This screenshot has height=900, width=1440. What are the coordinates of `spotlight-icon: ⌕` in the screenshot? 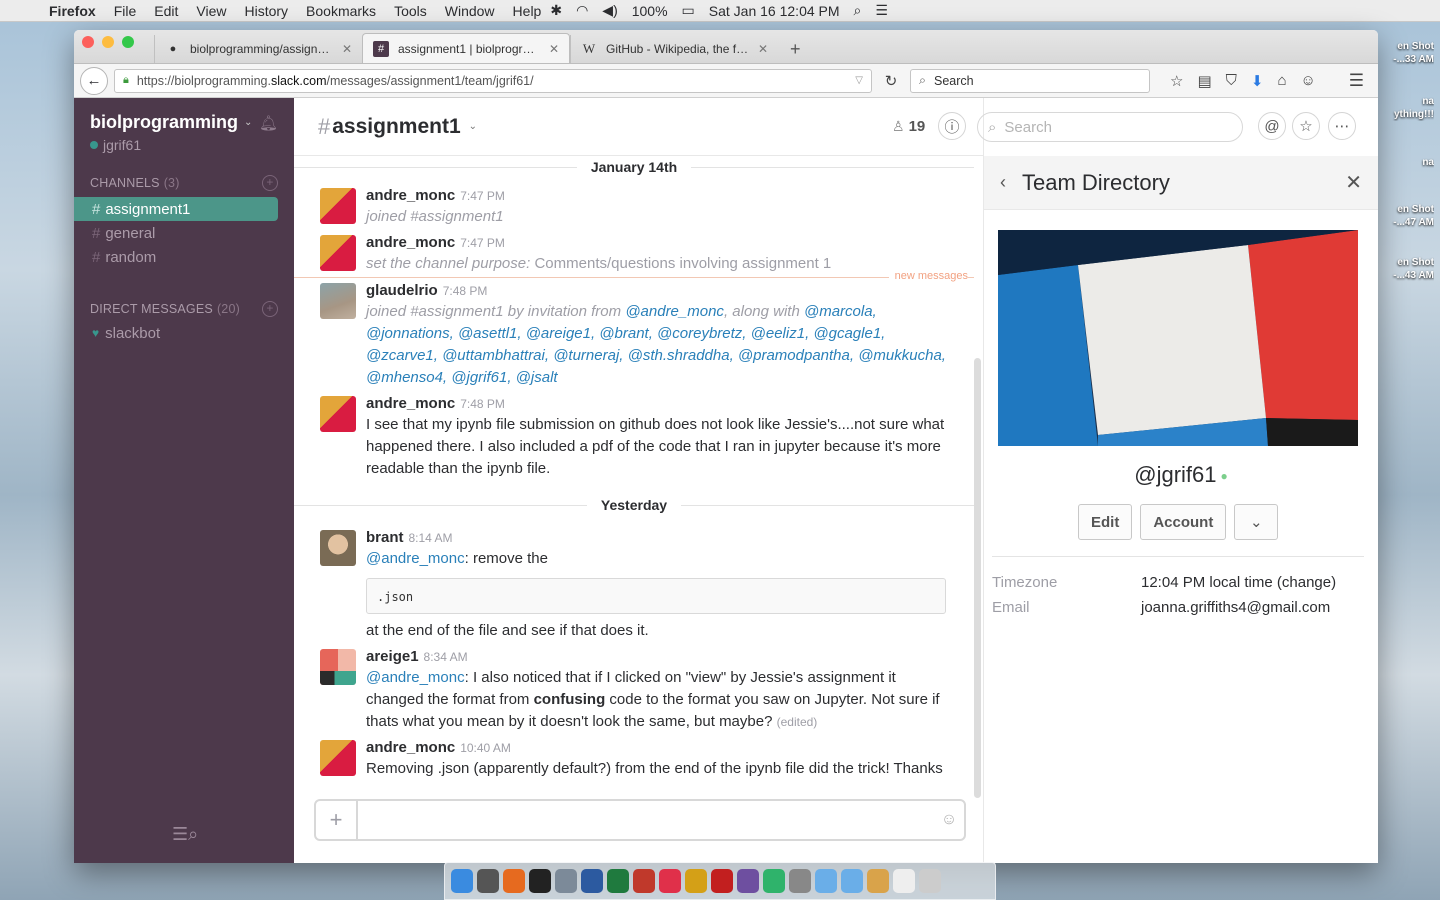 It's located at (858, 10).